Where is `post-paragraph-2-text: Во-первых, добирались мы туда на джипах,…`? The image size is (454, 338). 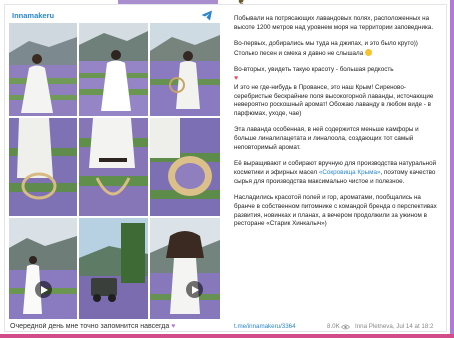 post-paragraph-2-text: Во-первых, добирались мы туда на джипах,… is located at coordinates (326, 48).